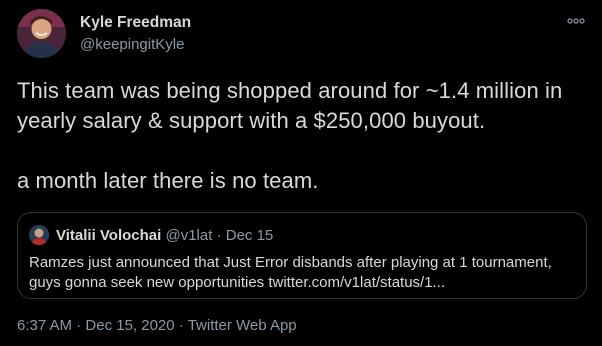 This screenshot has height=346, width=602. I want to click on tweet-footer: 6:37 AM · Dec 15, 2020 · Twitter Web App, so click(157, 326).